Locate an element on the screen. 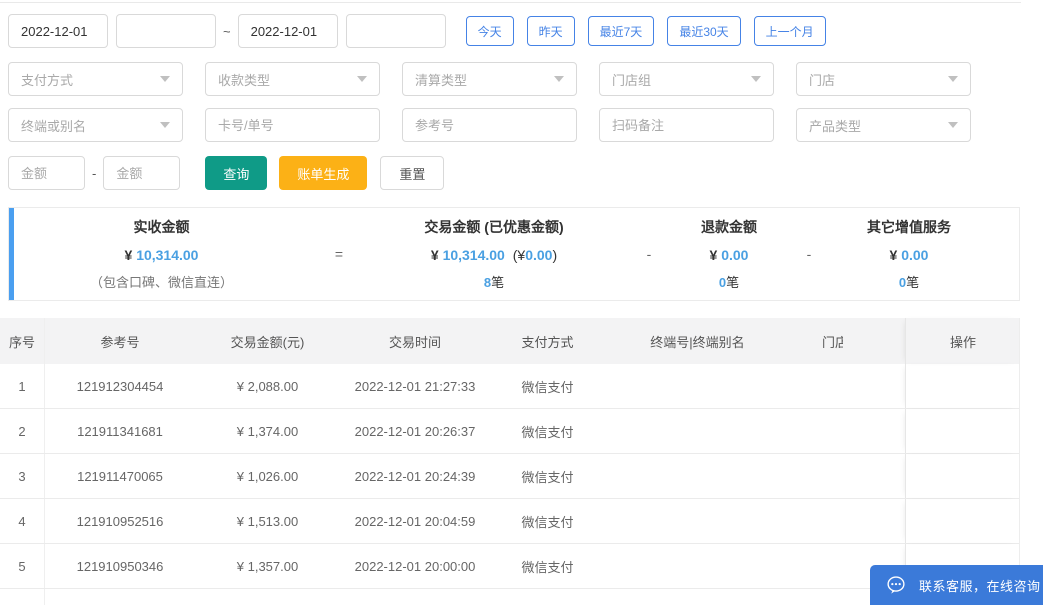 Image resolution: width=1043 pixels, height=605 pixels. equals-sign: = is located at coordinates (339, 254).